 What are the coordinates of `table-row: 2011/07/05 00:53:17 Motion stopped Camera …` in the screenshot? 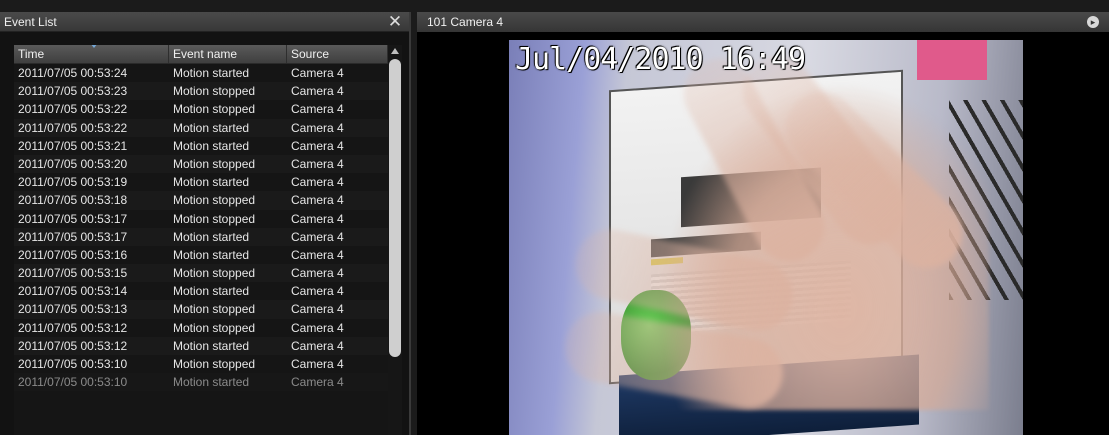 It's located at (201, 219).